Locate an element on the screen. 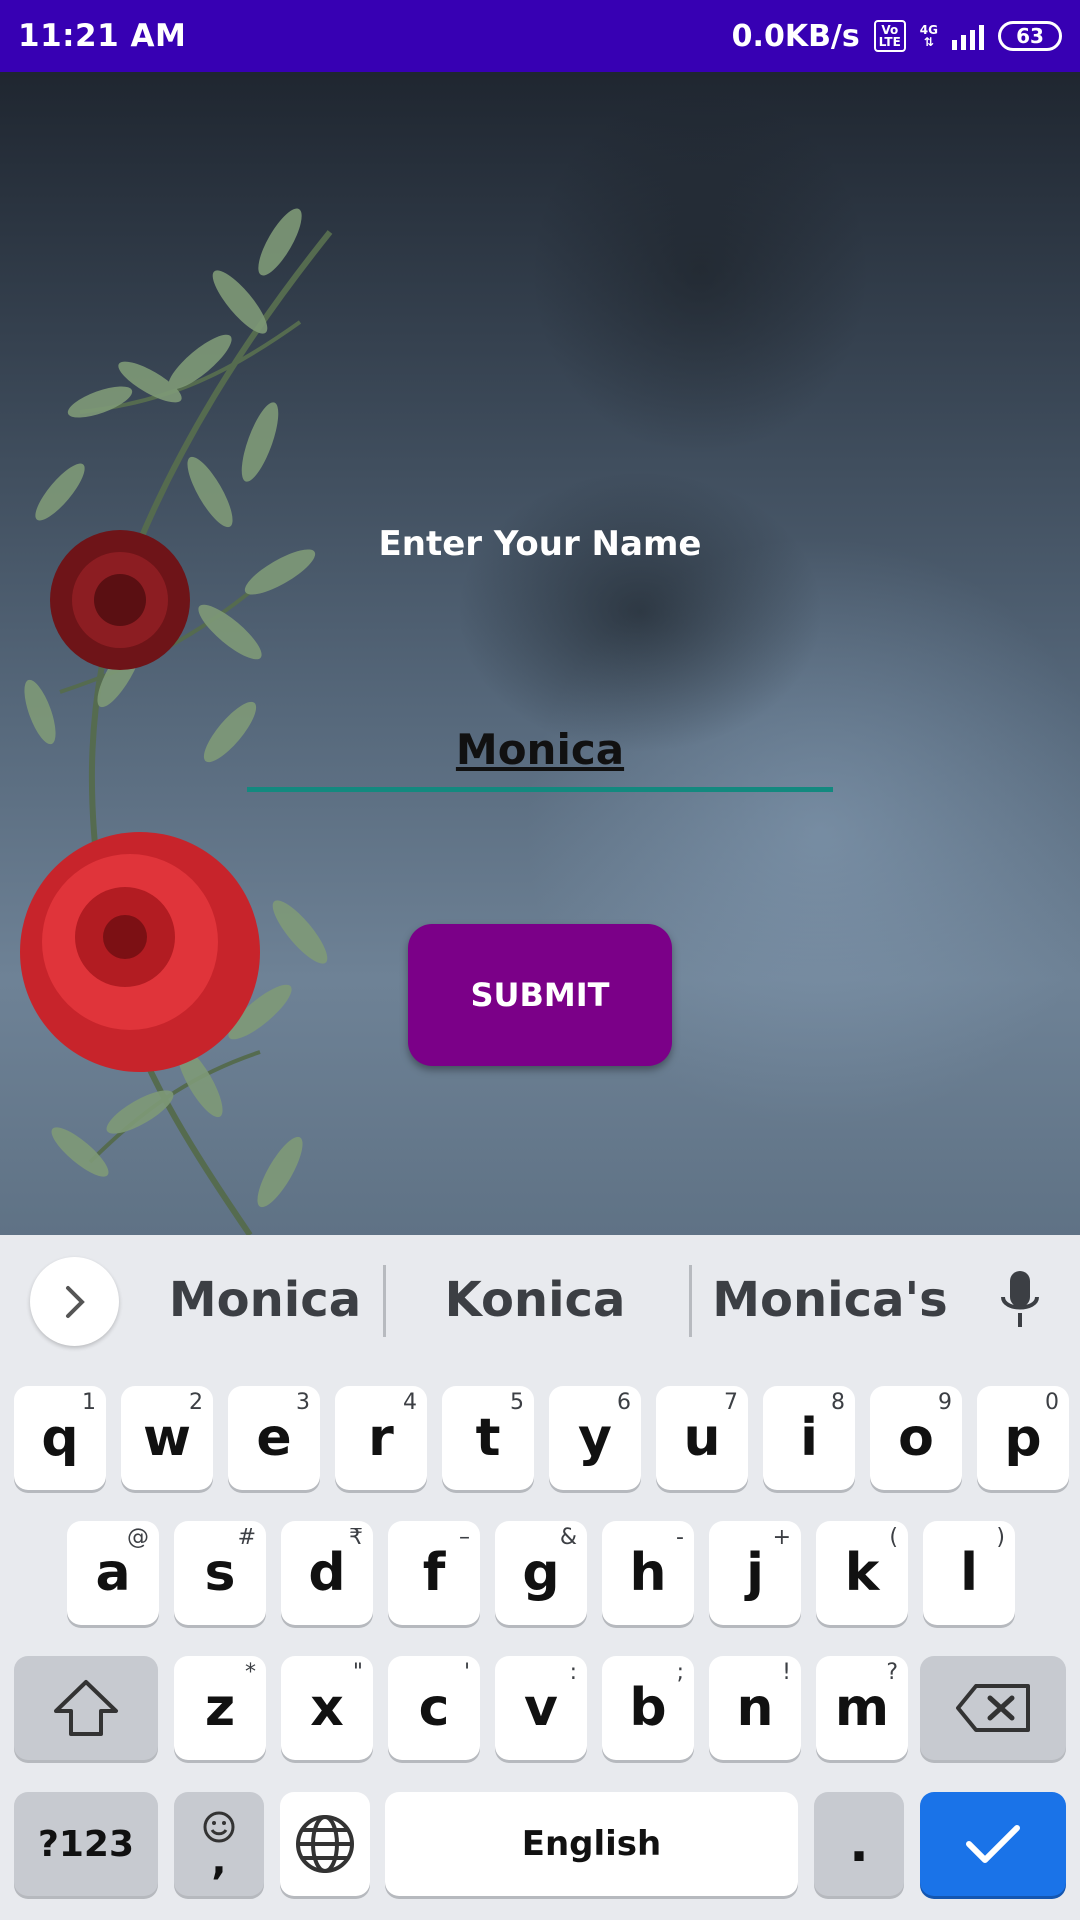  key-e: e3 is located at coordinates (274, 1438).